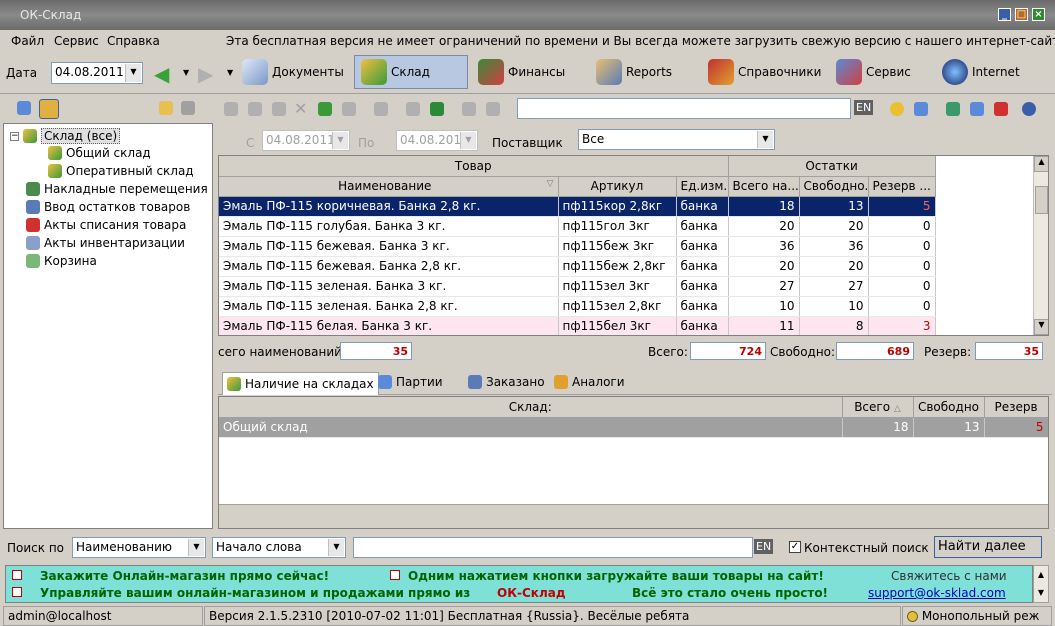 The width and height of the screenshot is (1055, 626). What do you see at coordinates (381, 109) in the screenshot?
I see `move-icon` at bounding box center [381, 109].